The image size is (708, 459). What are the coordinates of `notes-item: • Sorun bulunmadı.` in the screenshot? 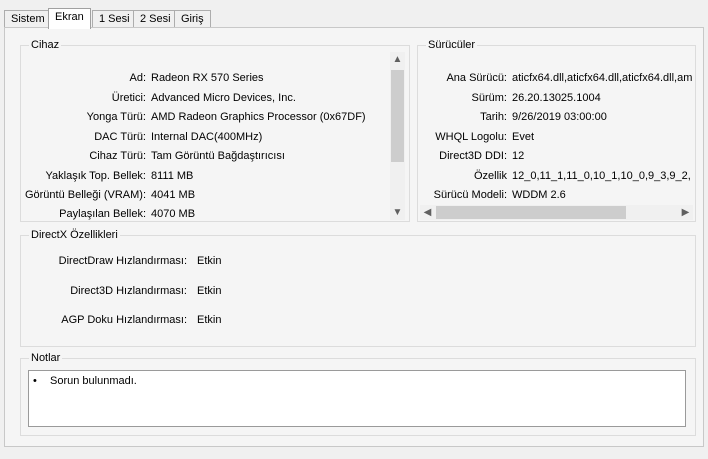 It's located at (85, 381).